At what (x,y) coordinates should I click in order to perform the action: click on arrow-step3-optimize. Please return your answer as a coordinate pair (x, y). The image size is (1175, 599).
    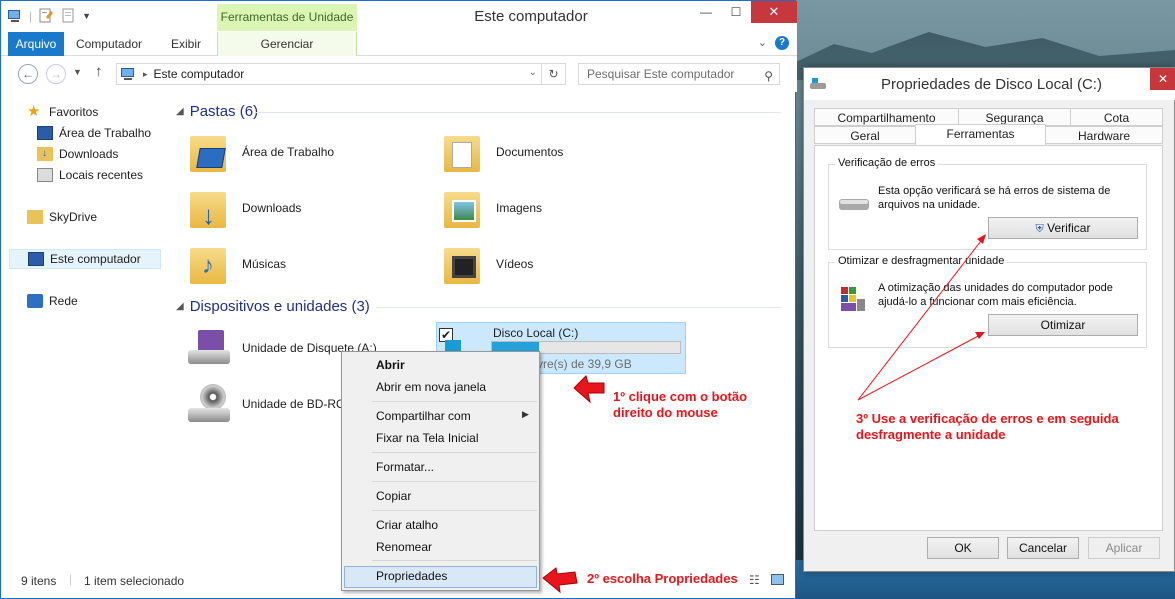
    Looking at the image, I should click on (920, 367).